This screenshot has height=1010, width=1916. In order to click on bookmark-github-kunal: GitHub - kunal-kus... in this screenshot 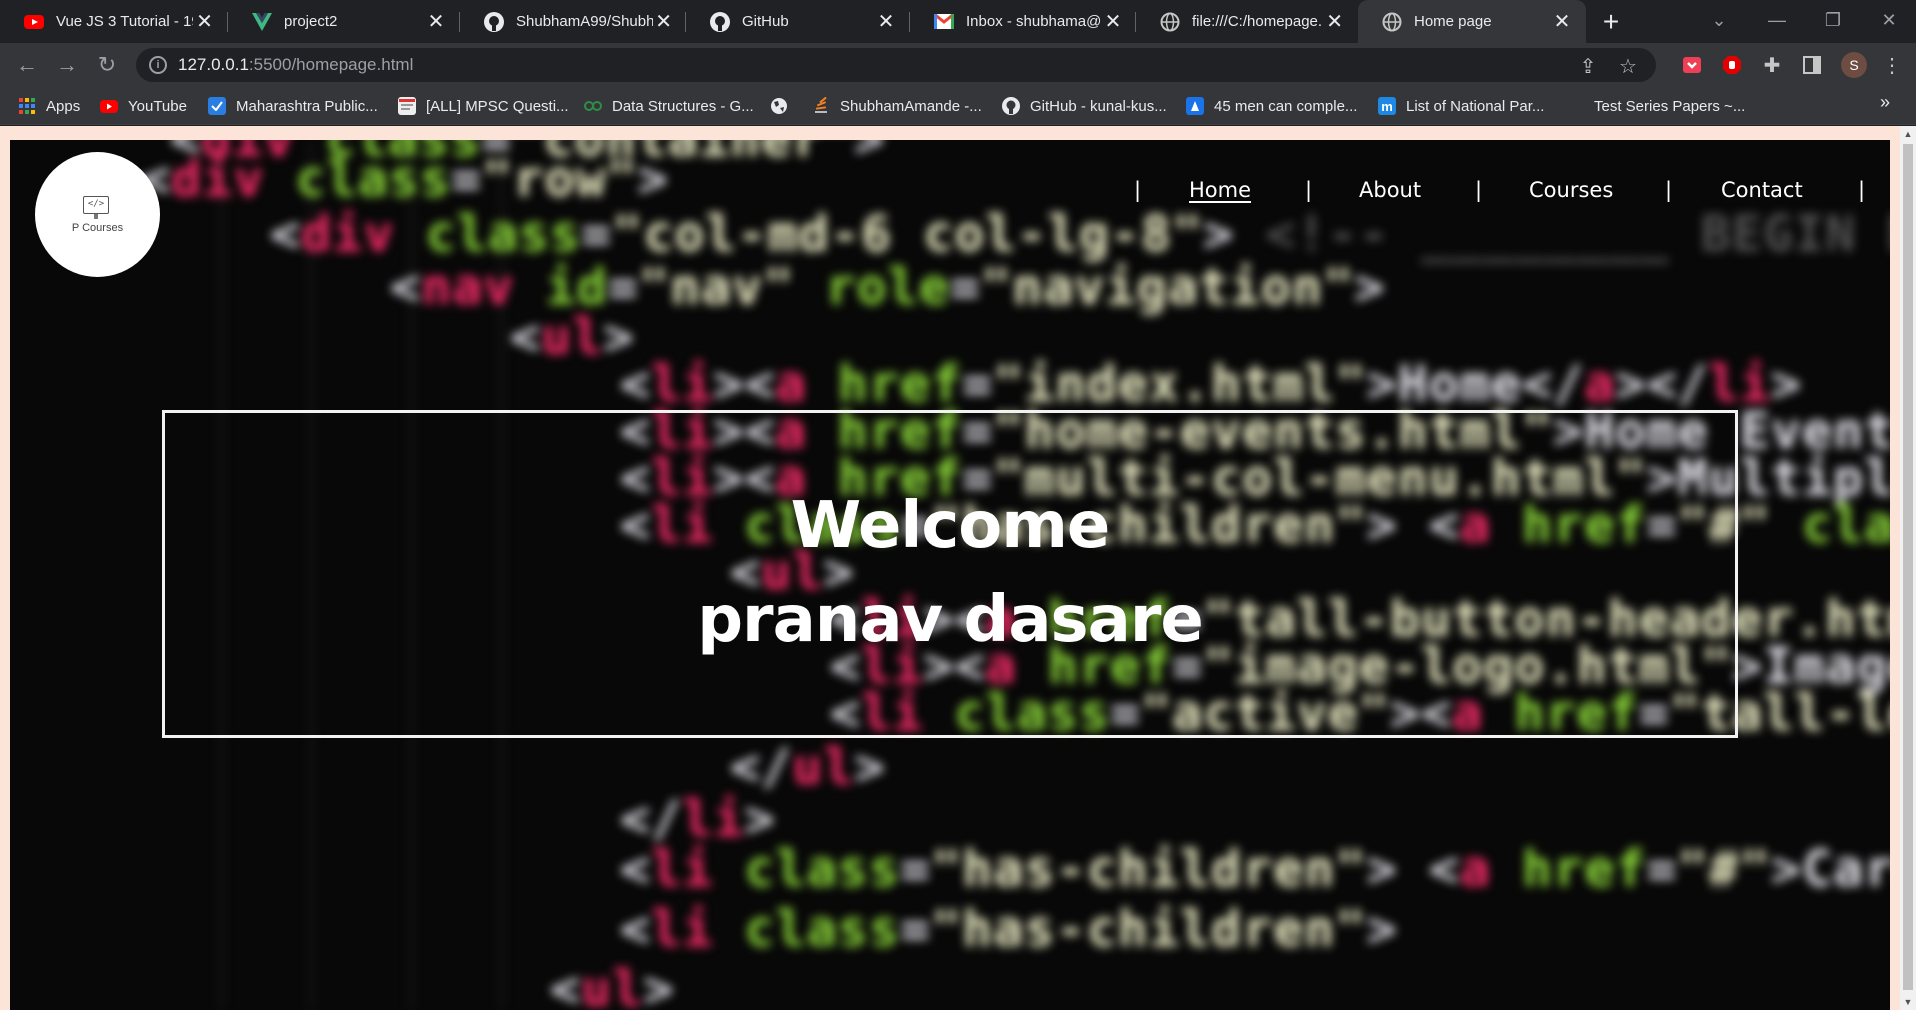, I will do `click(1084, 106)`.